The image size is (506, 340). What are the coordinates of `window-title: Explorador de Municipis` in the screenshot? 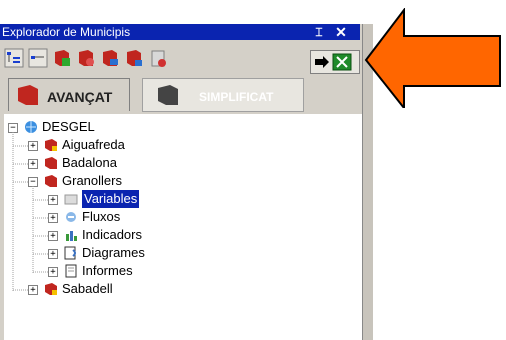 It's located at (66, 32).